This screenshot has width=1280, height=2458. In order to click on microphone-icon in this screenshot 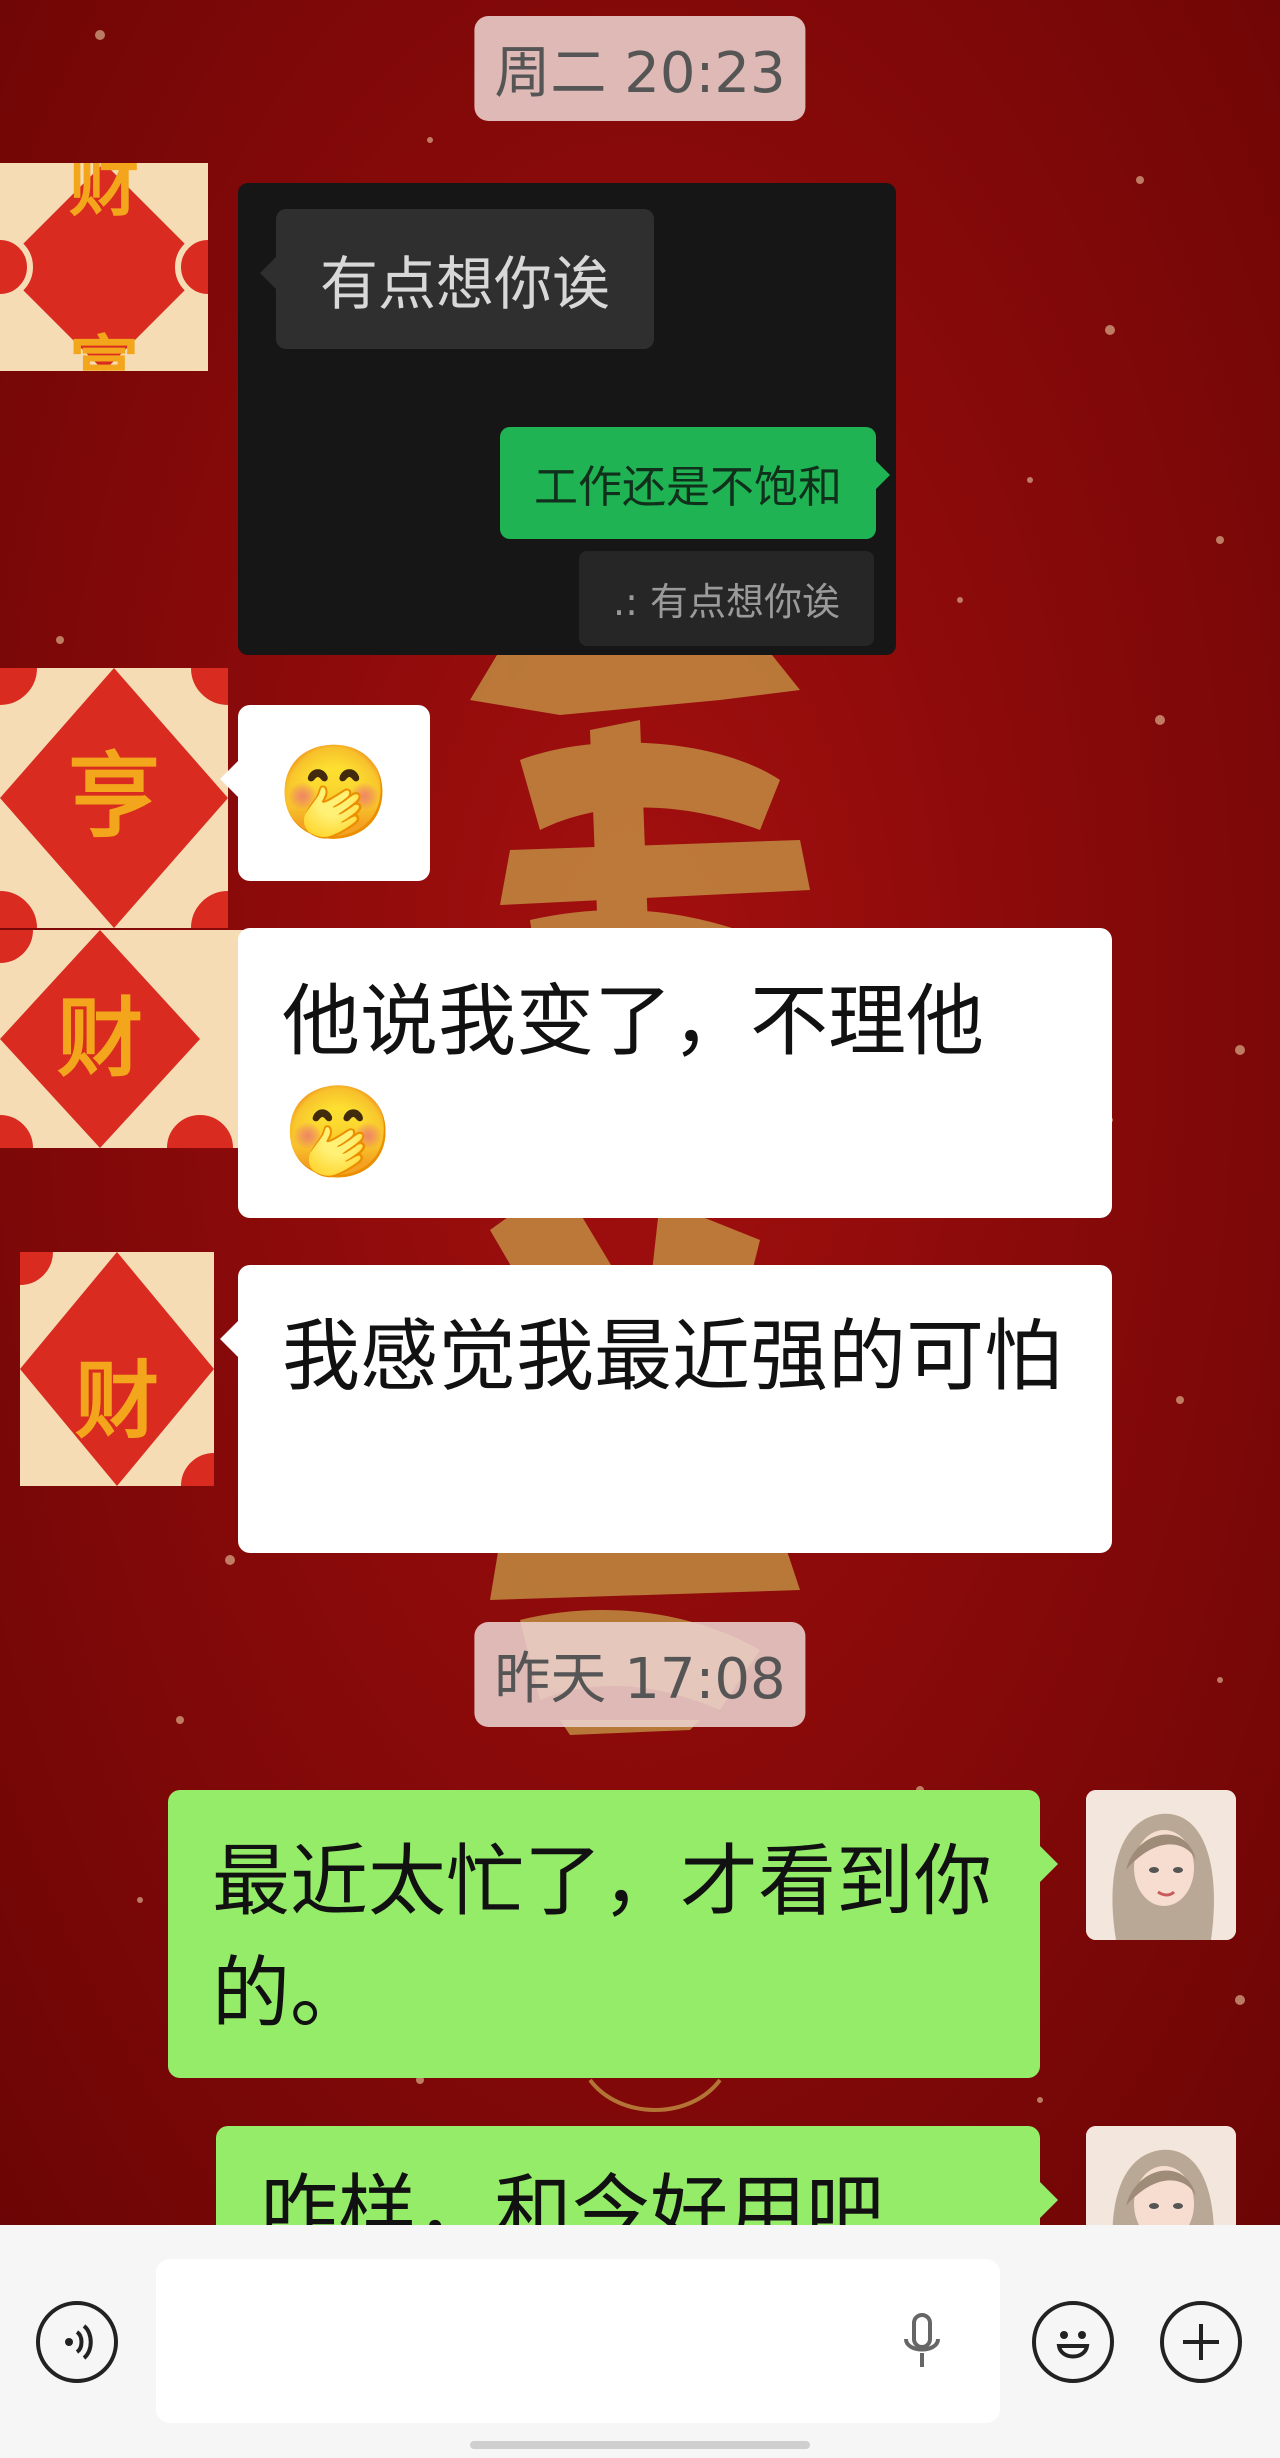, I will do `click(922, 2342)`.